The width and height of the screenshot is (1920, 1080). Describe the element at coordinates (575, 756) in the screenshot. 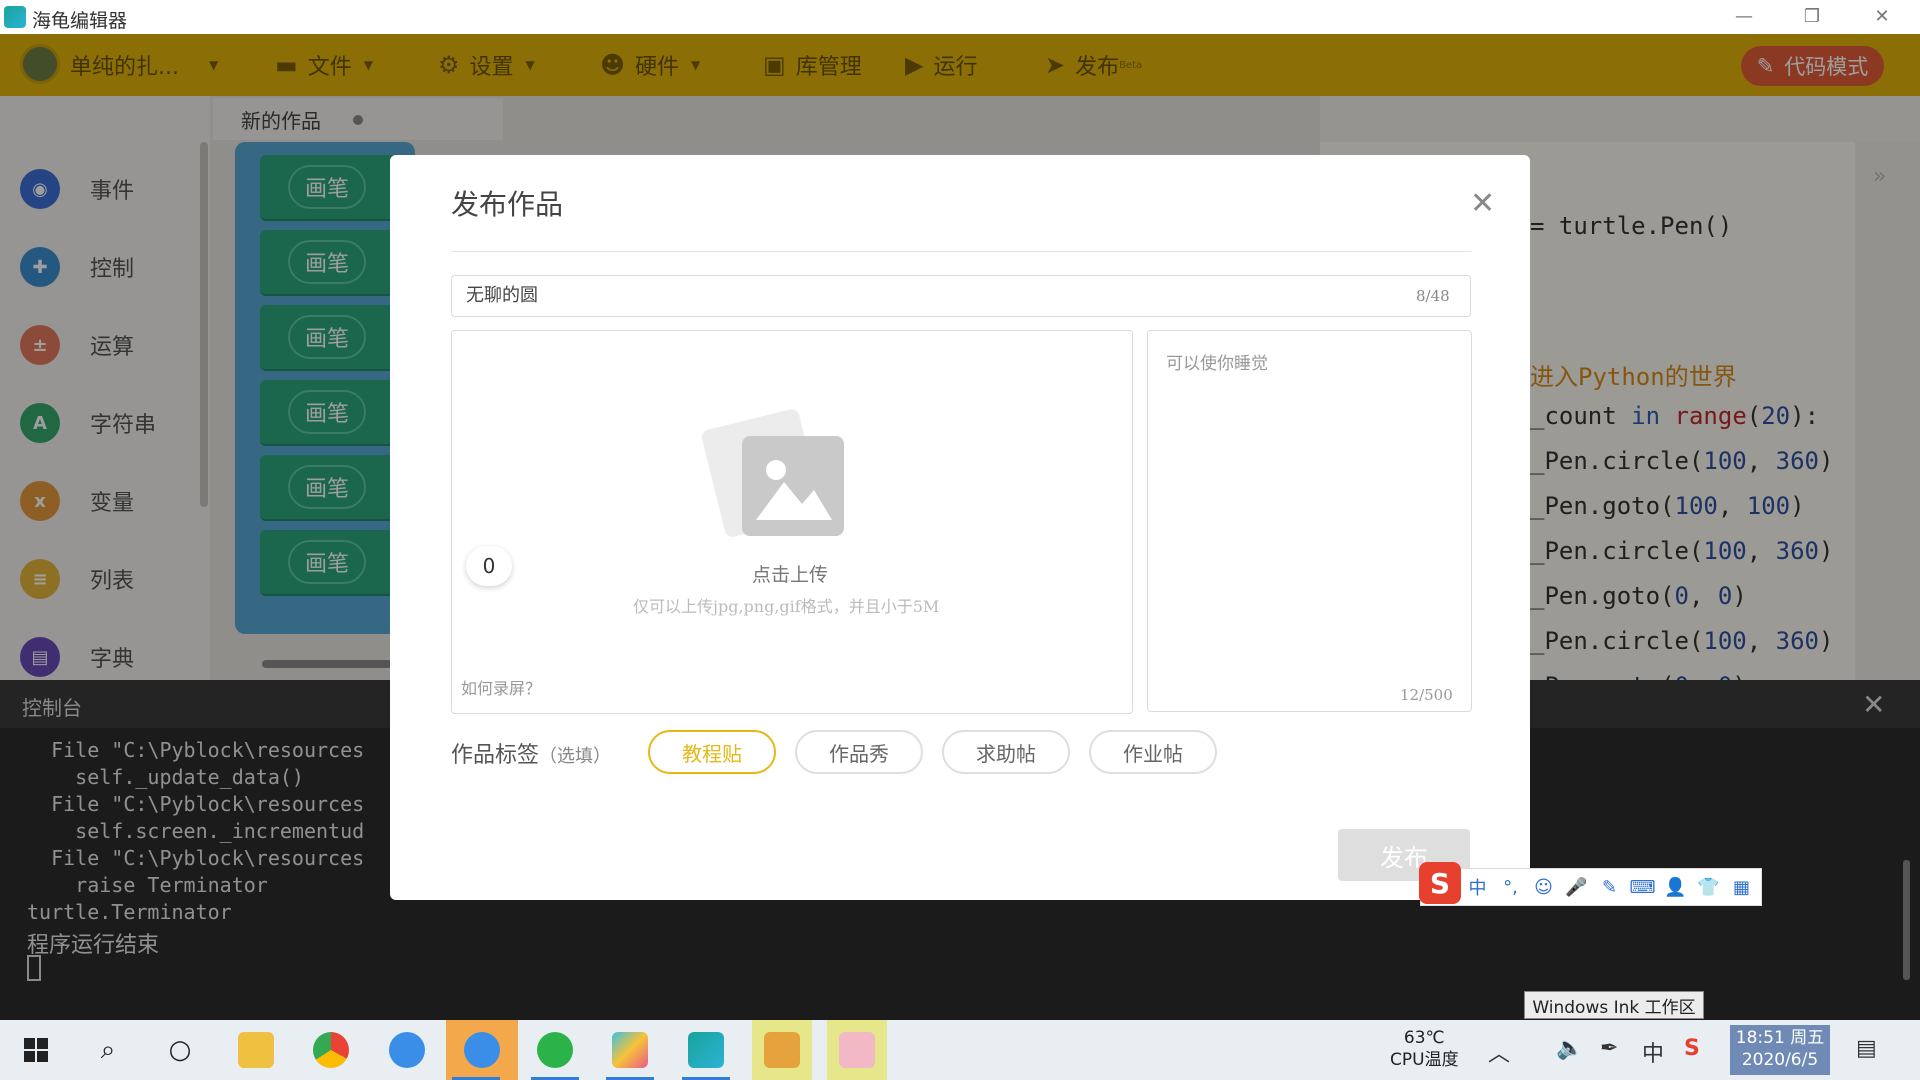

I see `tags-optional-text: （选填）` at that location.